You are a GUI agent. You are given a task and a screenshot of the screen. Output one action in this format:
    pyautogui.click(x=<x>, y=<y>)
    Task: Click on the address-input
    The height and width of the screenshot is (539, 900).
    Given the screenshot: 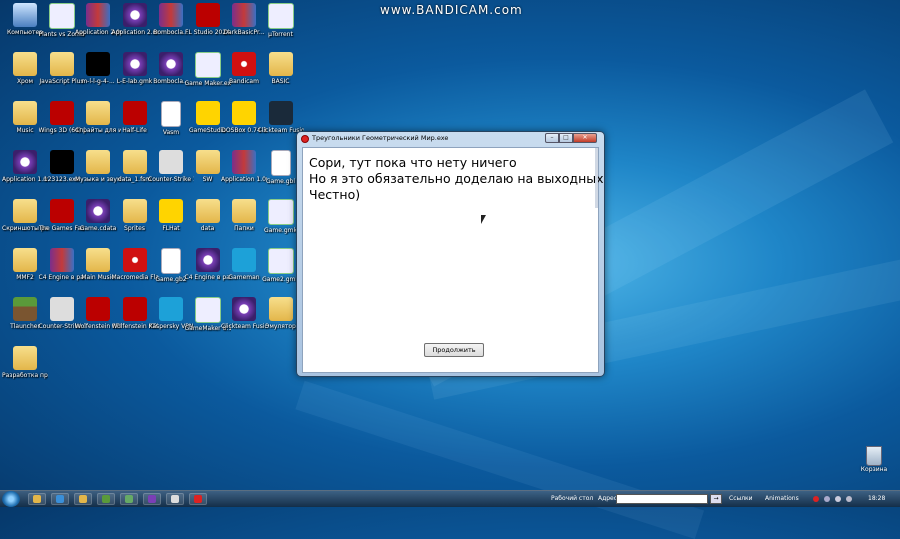 What is the action you would take?
    pyautogui.click(x=662, y=499)
    